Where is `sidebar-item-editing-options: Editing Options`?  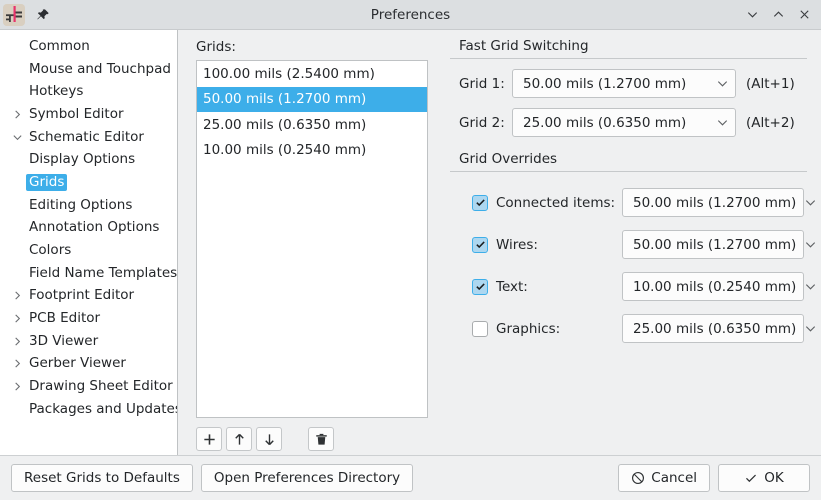 sidebar-item-editing-options: Editing Options is located at coordinates (88, 205).